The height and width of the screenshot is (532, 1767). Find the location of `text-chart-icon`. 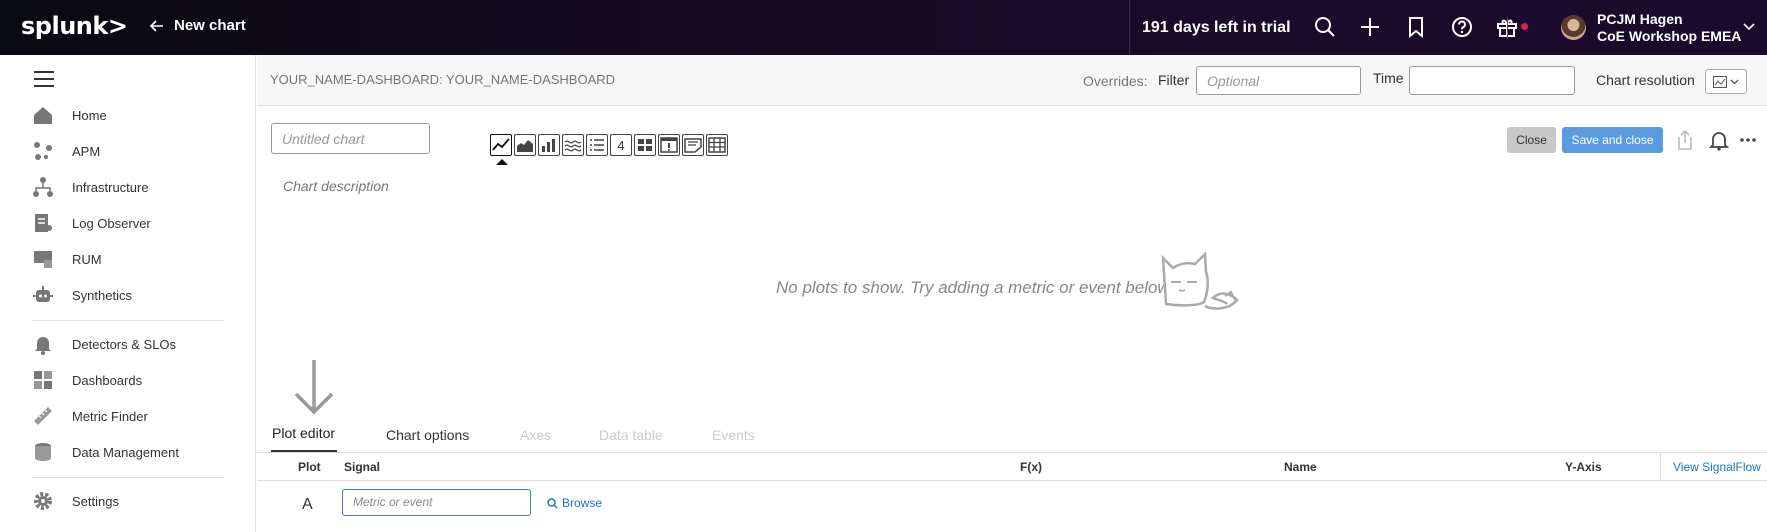

text-chart-icon is located at coordinates (693, 145).